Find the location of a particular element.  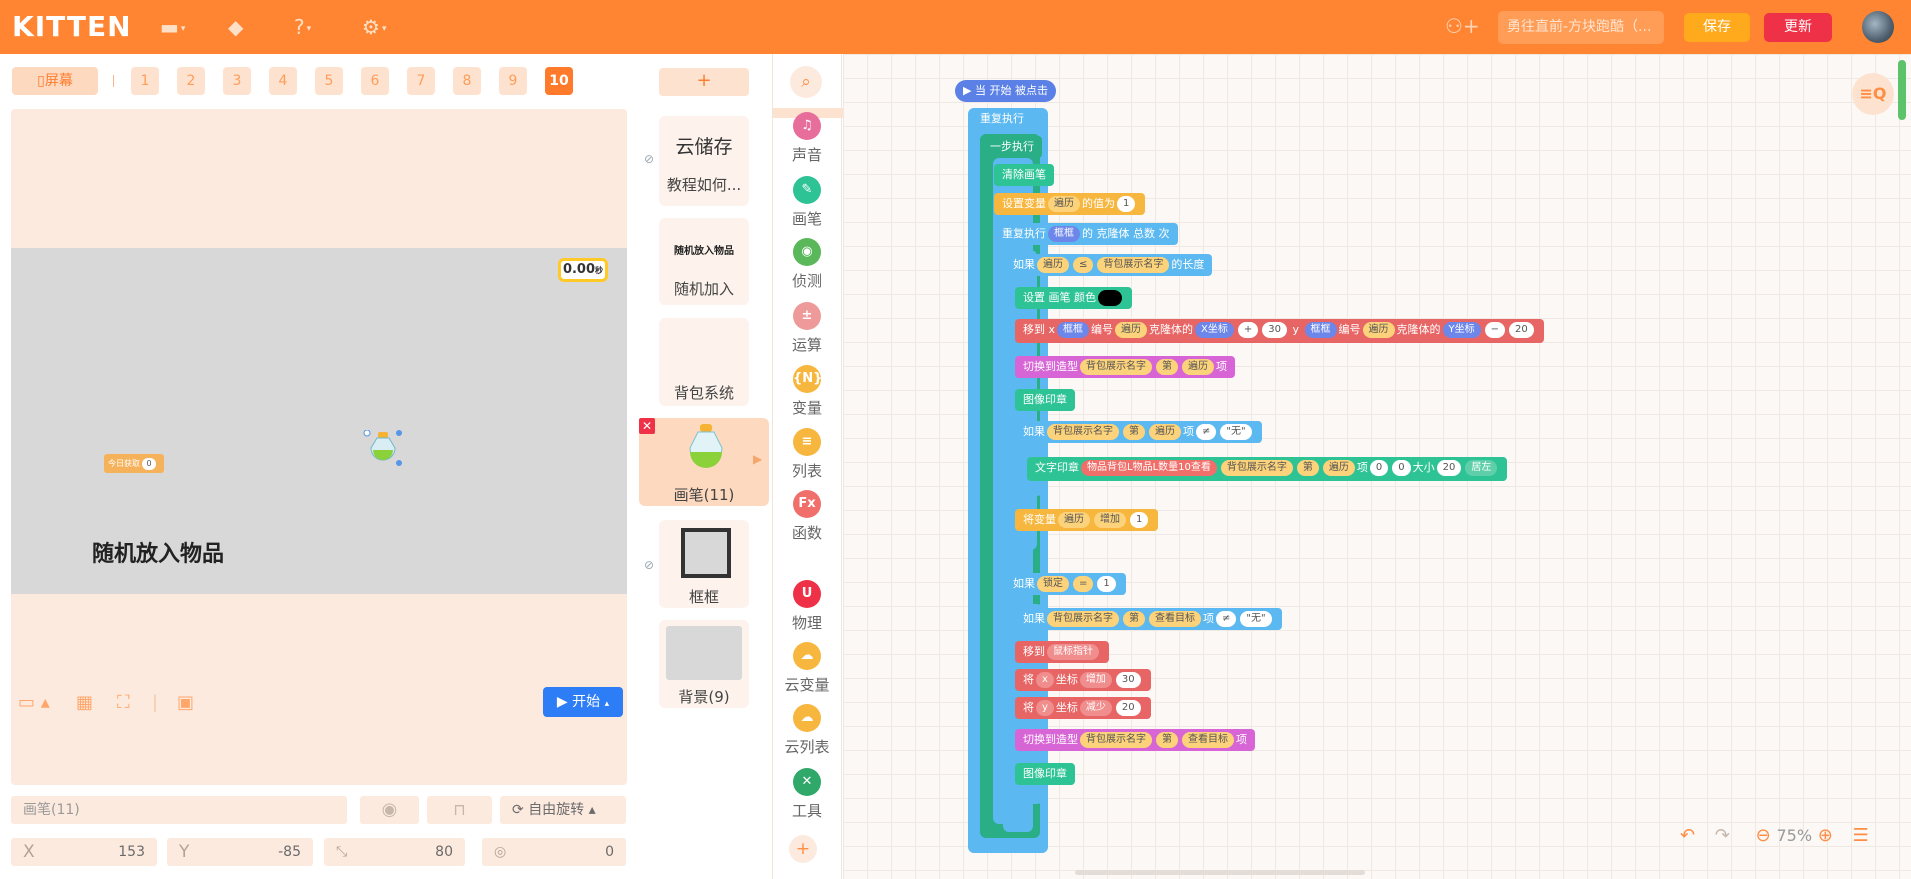

search-icon: ⌕ is located at coordinates (806, 82).